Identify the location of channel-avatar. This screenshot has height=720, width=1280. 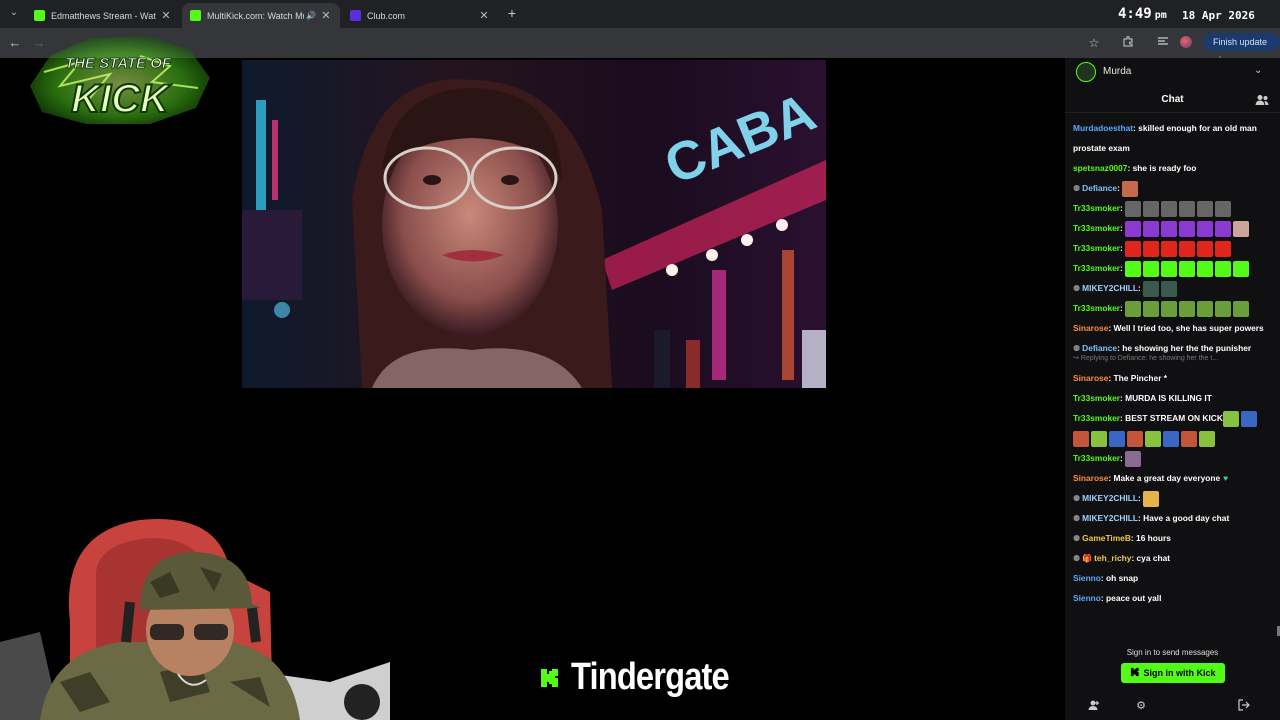
(1086, 72).